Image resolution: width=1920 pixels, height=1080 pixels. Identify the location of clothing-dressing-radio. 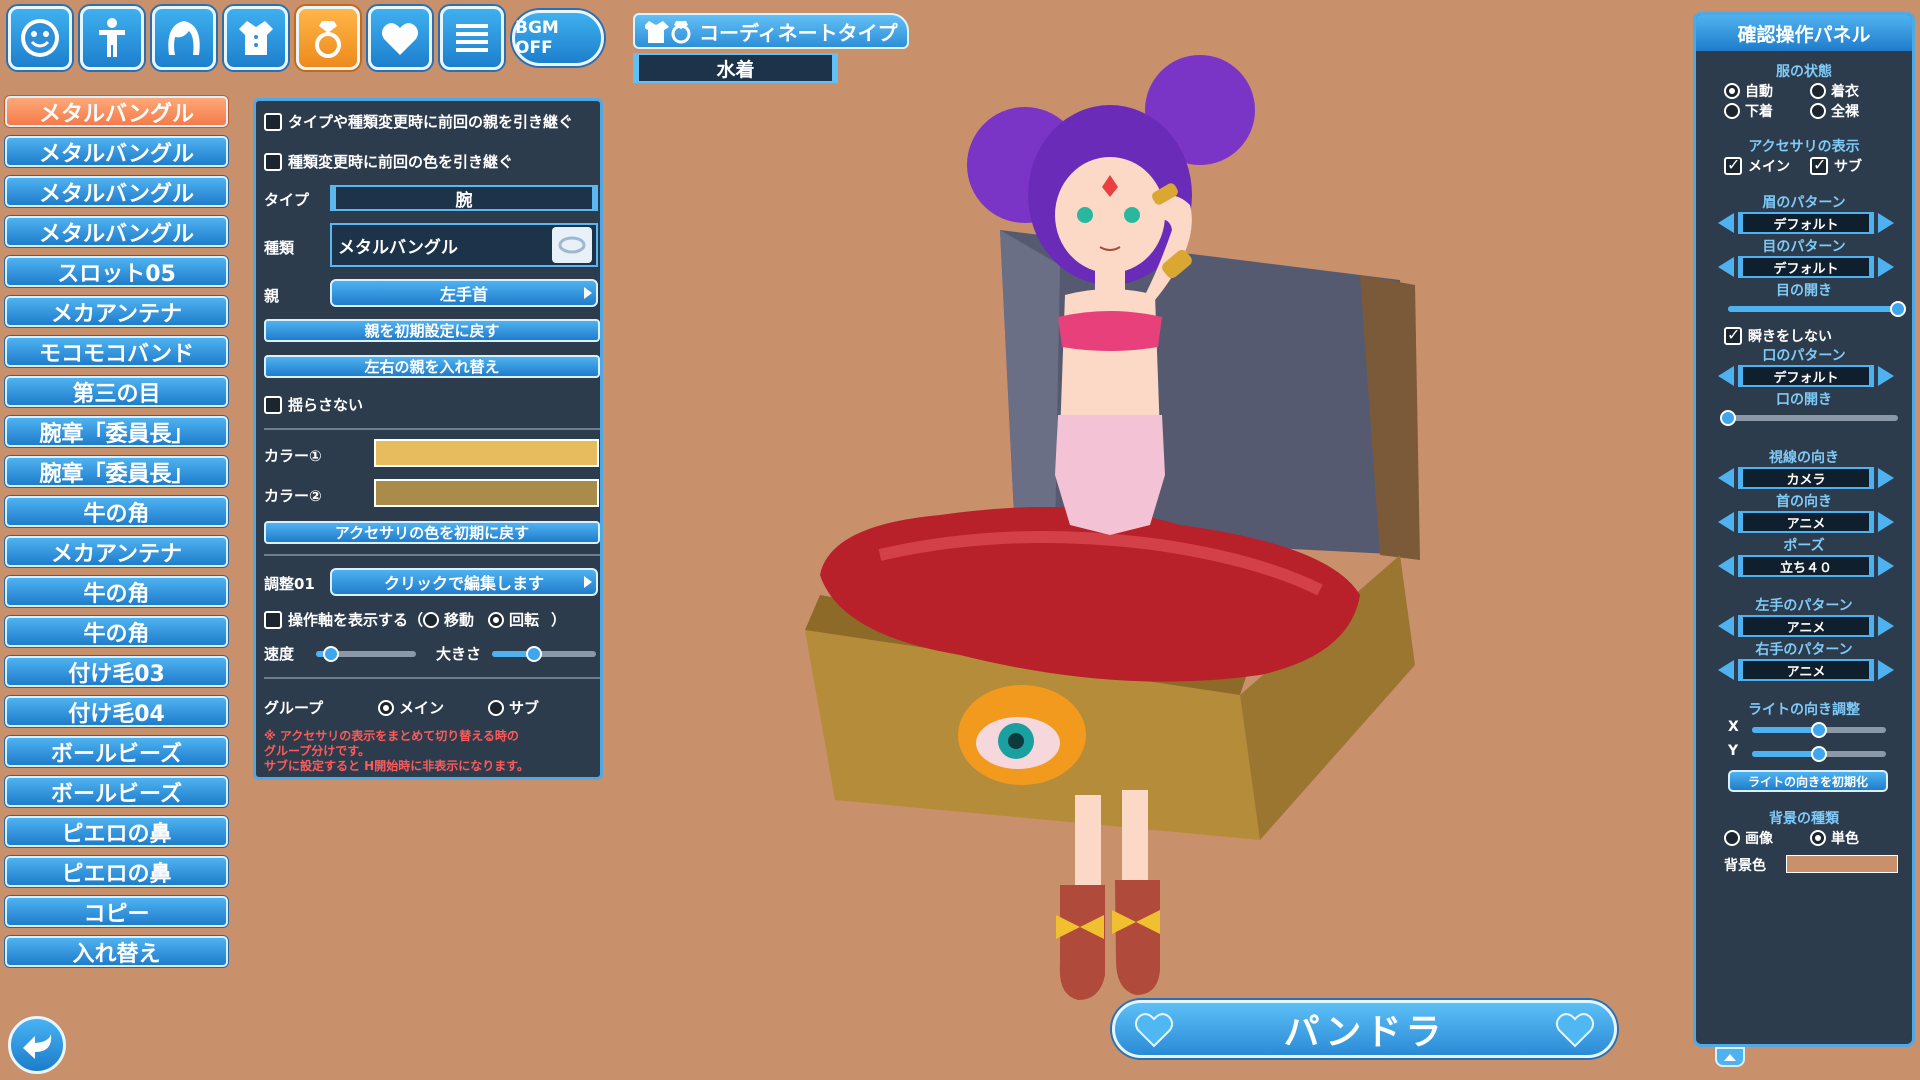
(1818, 91).